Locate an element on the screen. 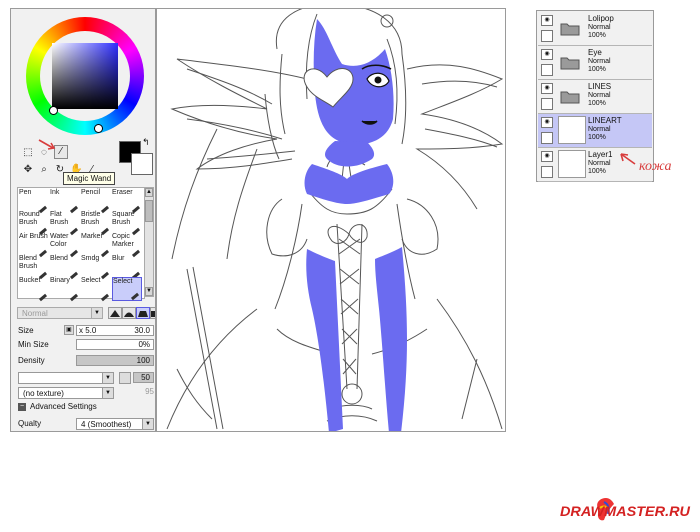 Image resolution: width=700 pixels, height=532 pixels. brush-label: Pen is located at coordinates (25, 192).